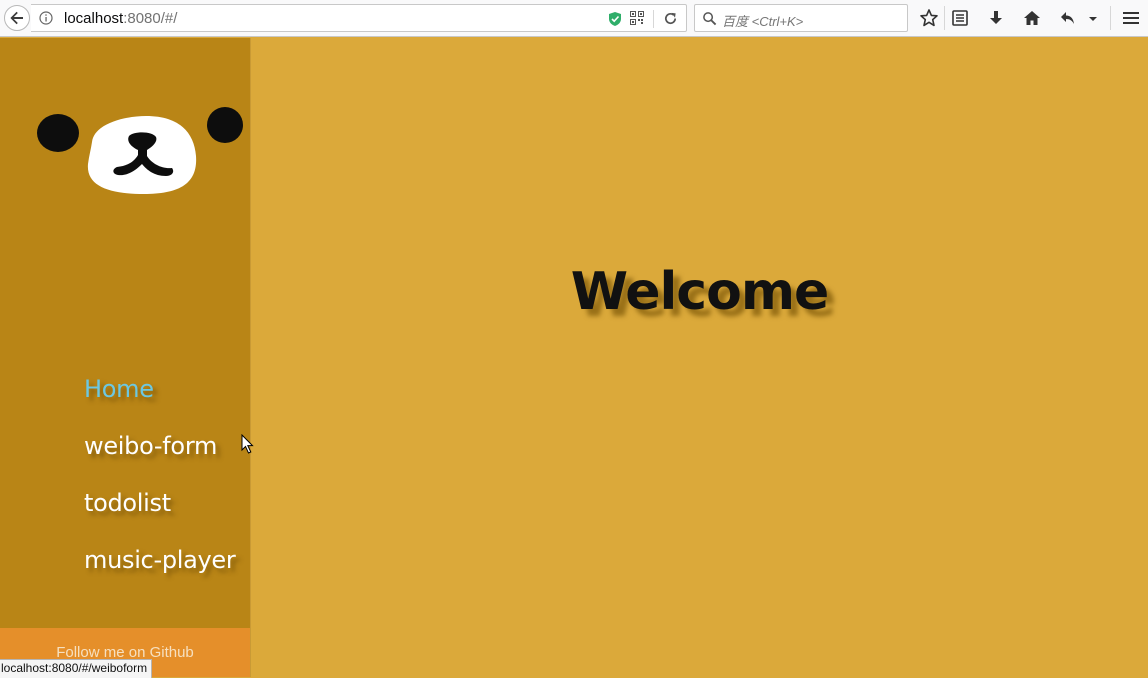  I want to click on status-bar-url: localhost:8080/#/weiboform, so click(76, 668).